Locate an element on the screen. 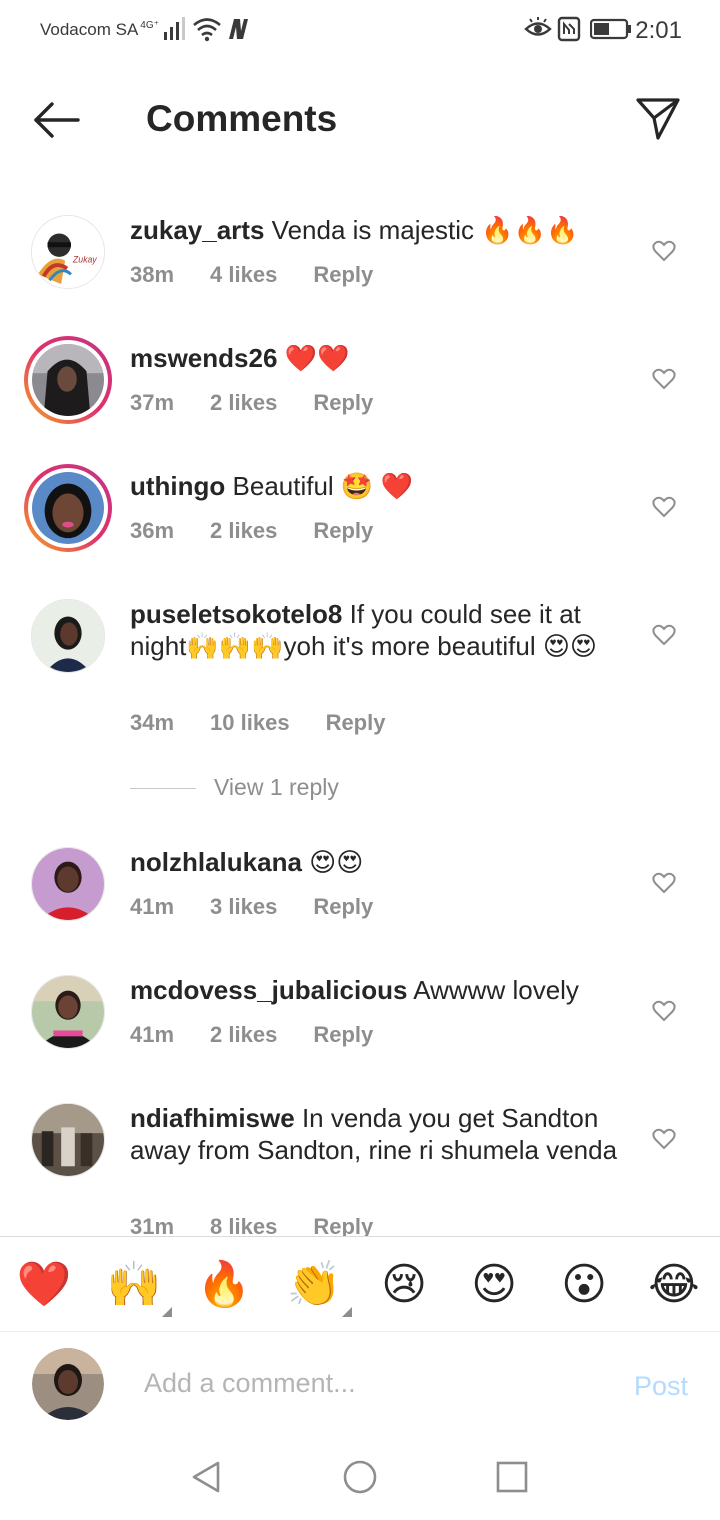  back-arrow-icon is located at coordinates (56, 120).